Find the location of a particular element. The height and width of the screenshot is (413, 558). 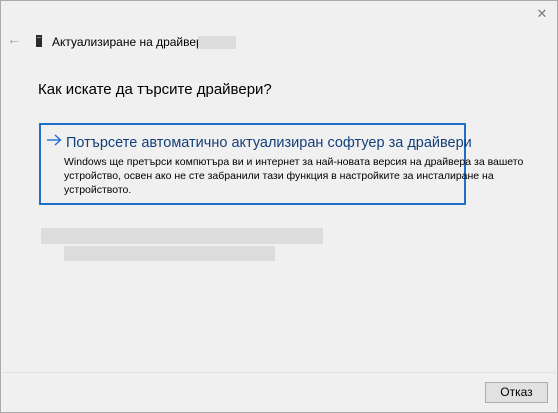

device-icon is located at coordinates (39, 41).